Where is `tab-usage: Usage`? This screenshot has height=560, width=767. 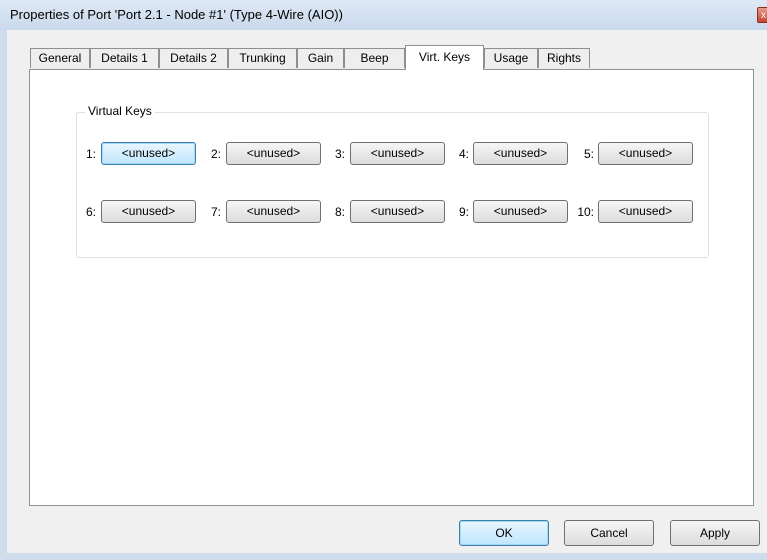
tab-usage: Usage is located at coordinates (511, 58).